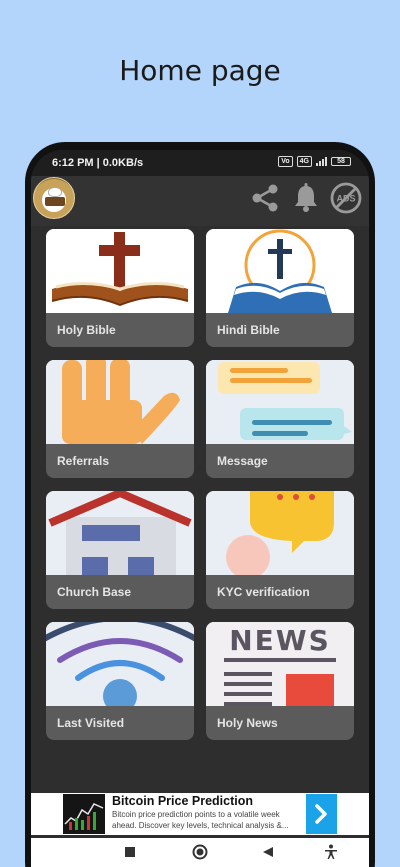 Image resolution: width=400 pixels, height=867 pixels. What do you see at coordinates (120, 271) in the screenshot?
I see `cross-on-bible-image` at bounding box center [120, 271].